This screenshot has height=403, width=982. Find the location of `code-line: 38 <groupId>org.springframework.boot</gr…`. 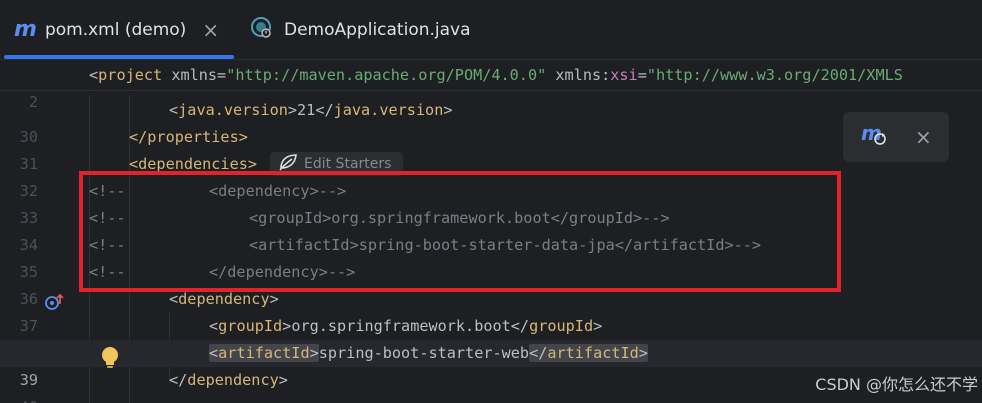

code-line: 38 <groupId>org.springframework.boot</gr… is located at coordinates (491, 337).